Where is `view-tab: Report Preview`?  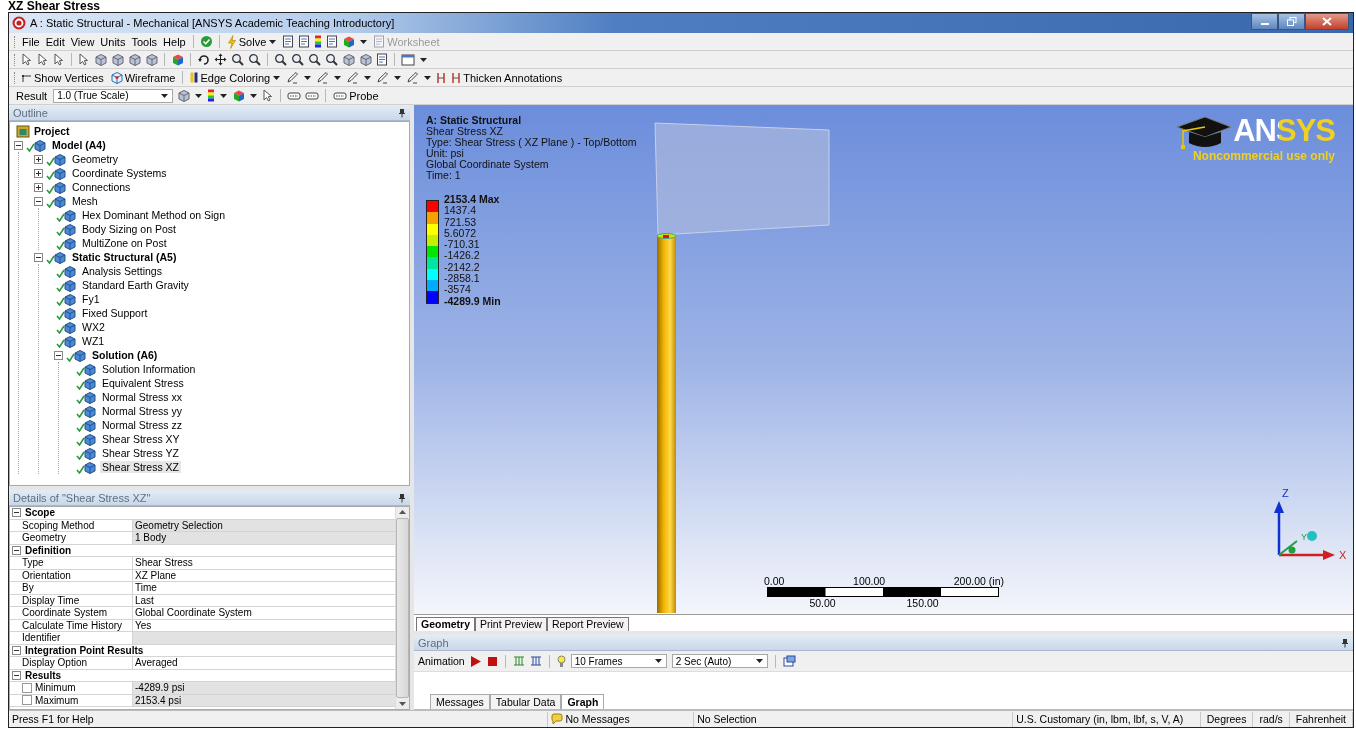
view-tab: Report Preview is located at coordinates (587, 624).